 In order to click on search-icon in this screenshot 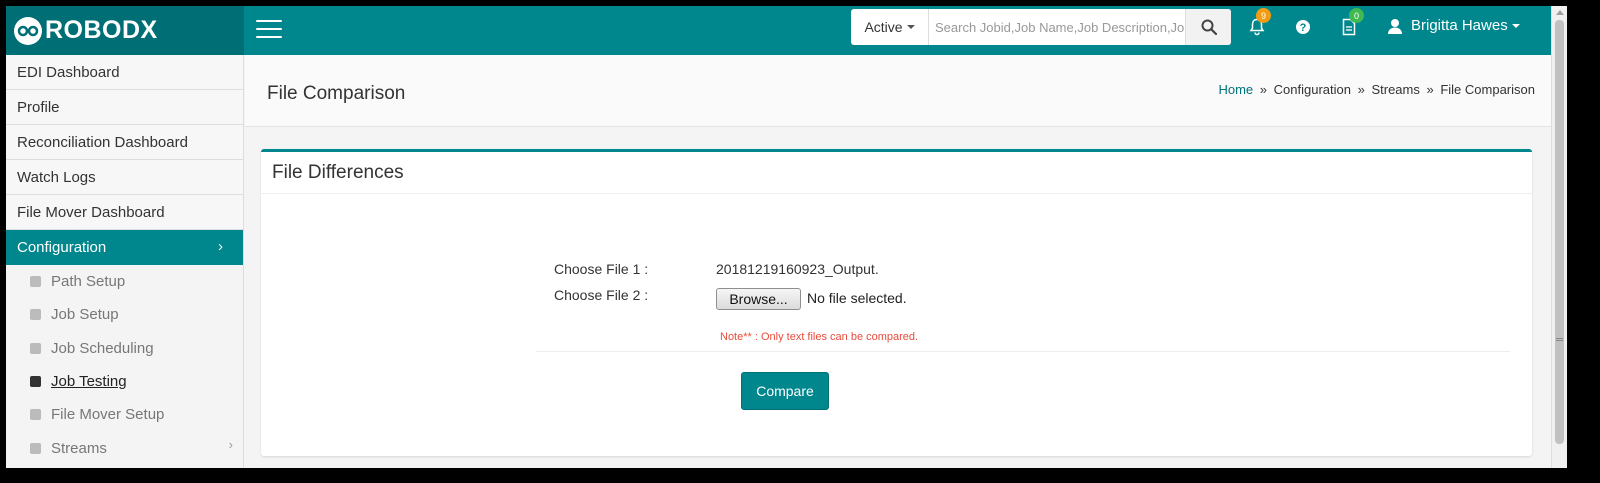, I will do `click(1209, 27)`.